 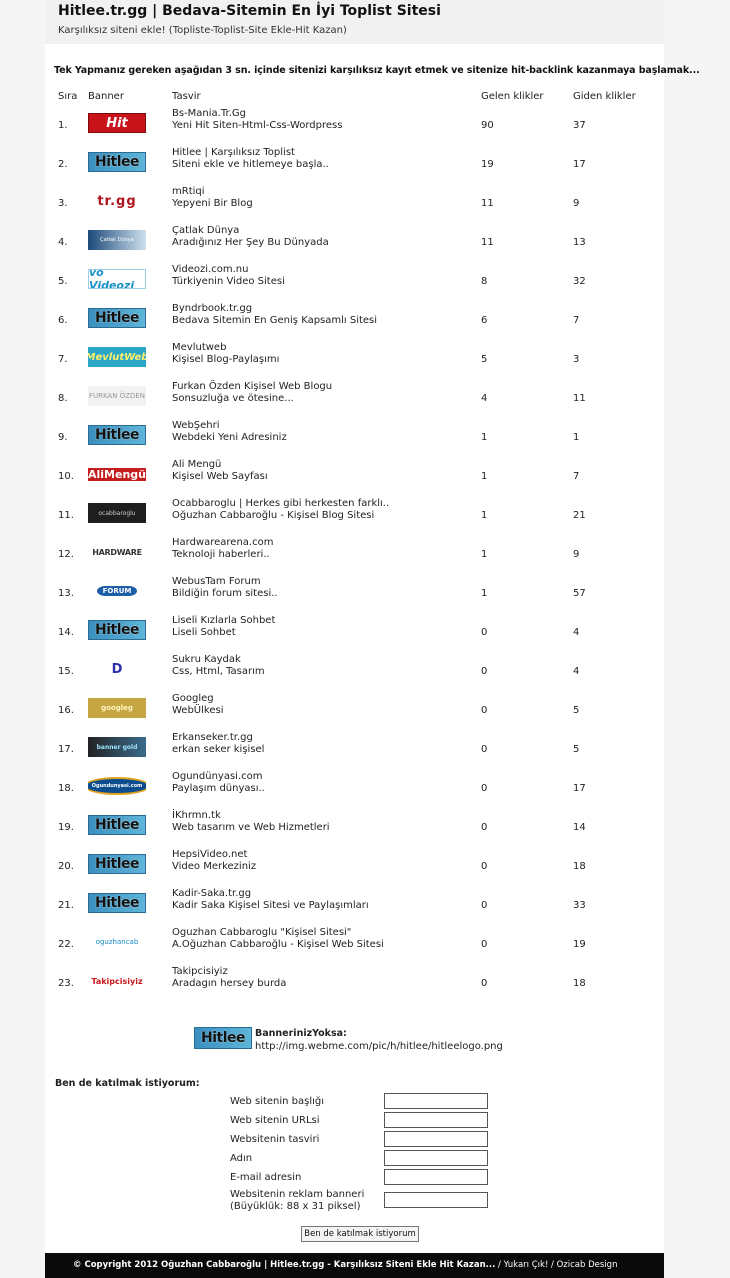 I want to click on site-banner-text: MevlutWeb, so click(x=117, y=357).